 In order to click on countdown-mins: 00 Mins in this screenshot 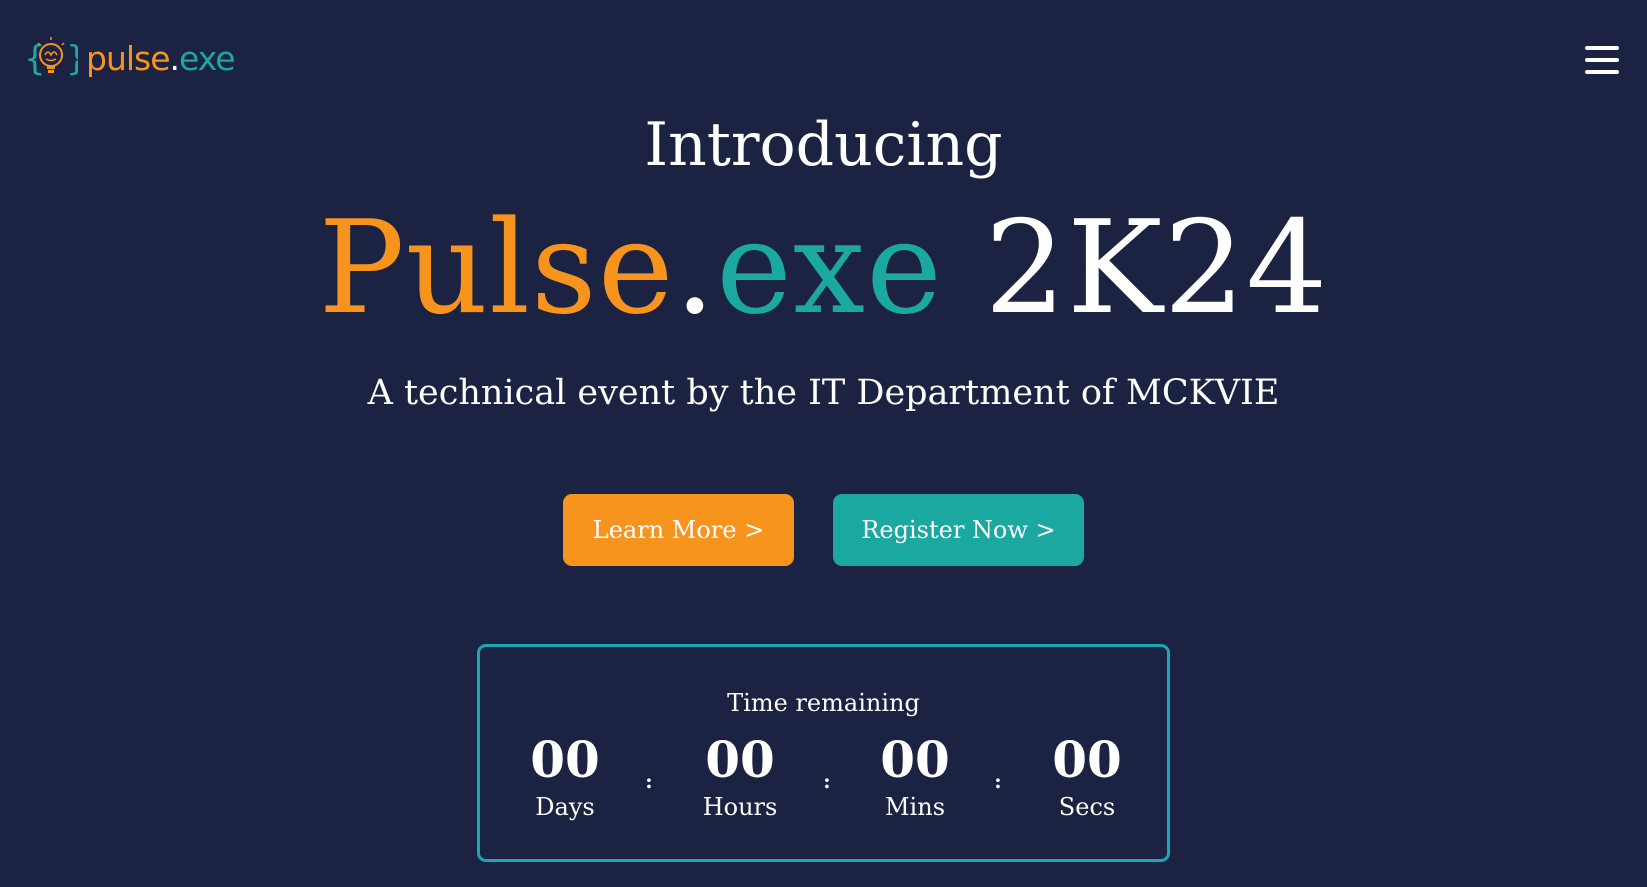, I will do `click(915, 776)`.